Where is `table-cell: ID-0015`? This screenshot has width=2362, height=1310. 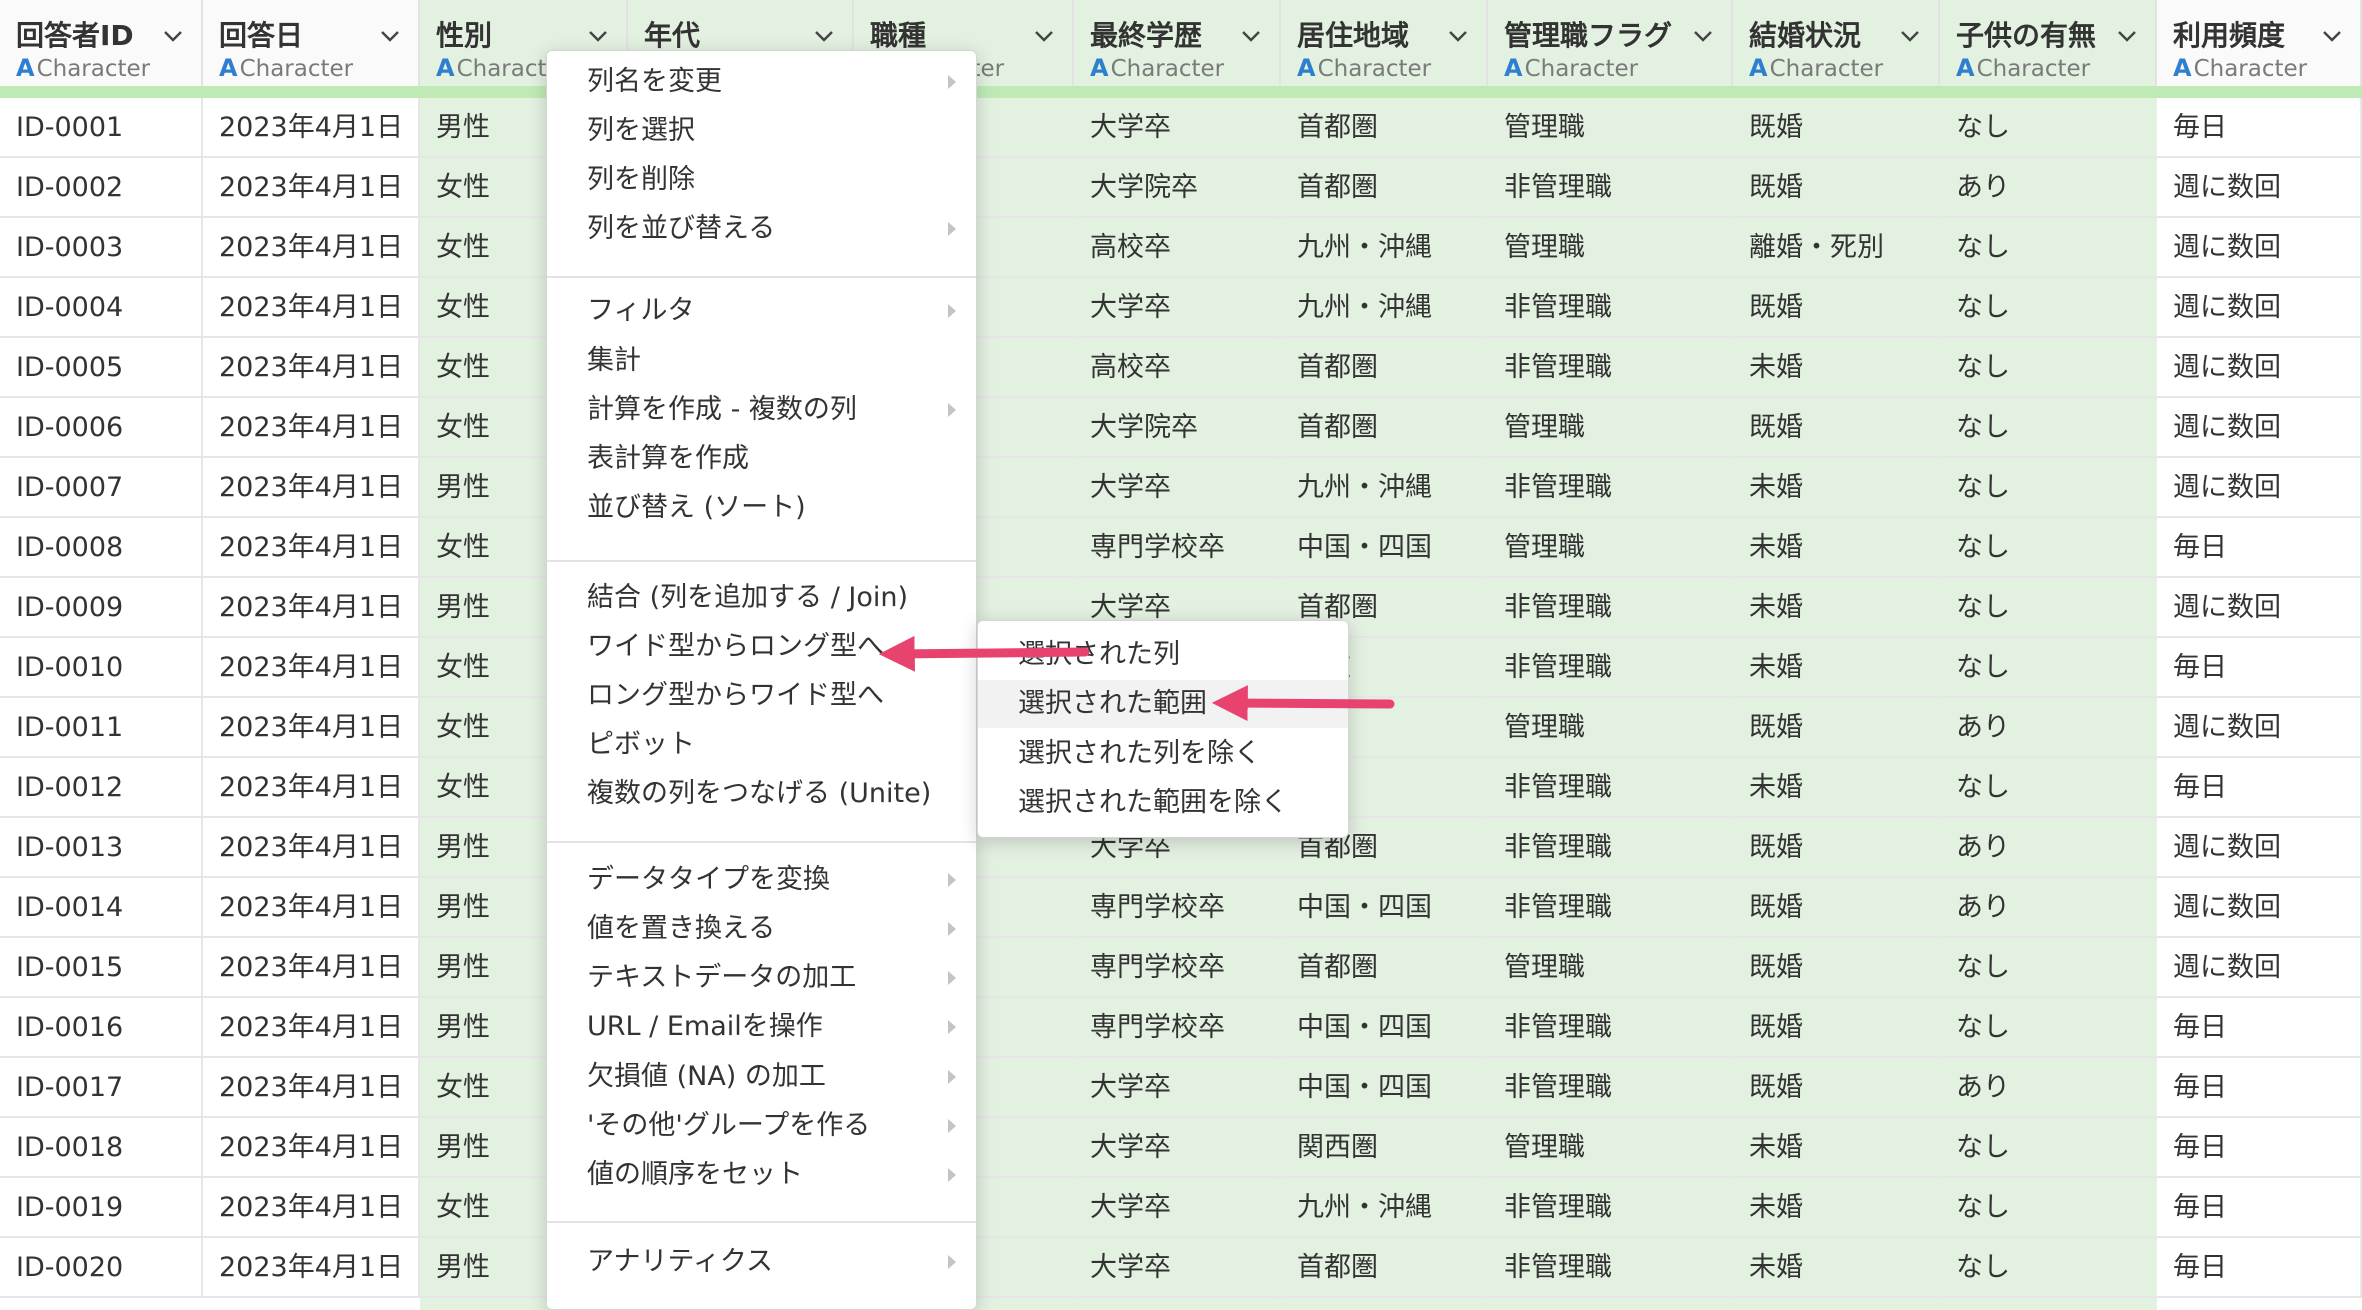 table-cell: ID-0015 is located at coordinates (101, 968).